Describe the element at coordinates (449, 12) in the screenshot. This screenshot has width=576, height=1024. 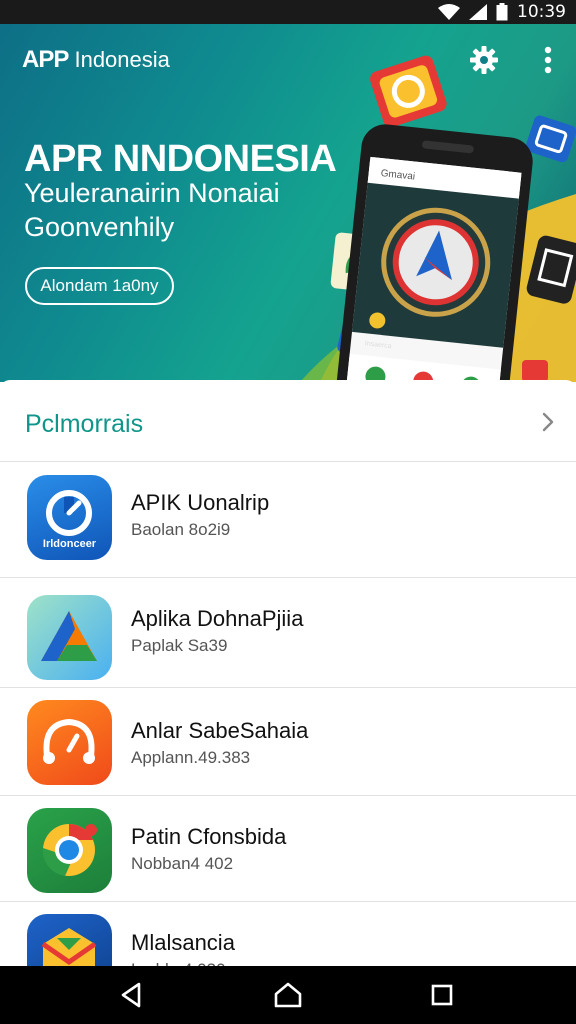
I see `wifi-icon` at that location.